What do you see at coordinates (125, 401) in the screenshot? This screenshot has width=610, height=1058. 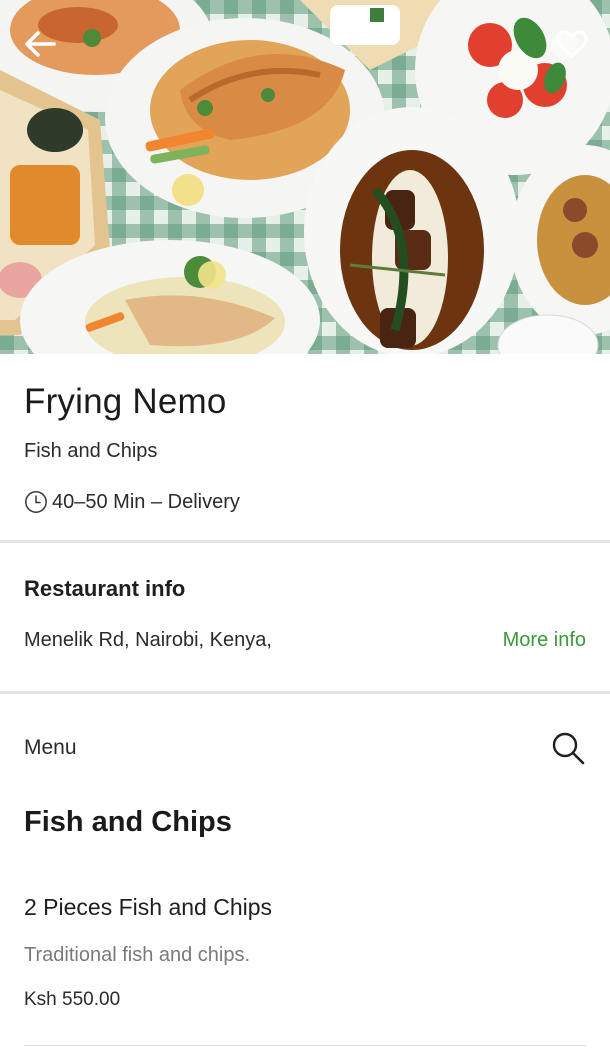 I see `restaurant-name: Frying Nemo` at bounding box center [125, 401].